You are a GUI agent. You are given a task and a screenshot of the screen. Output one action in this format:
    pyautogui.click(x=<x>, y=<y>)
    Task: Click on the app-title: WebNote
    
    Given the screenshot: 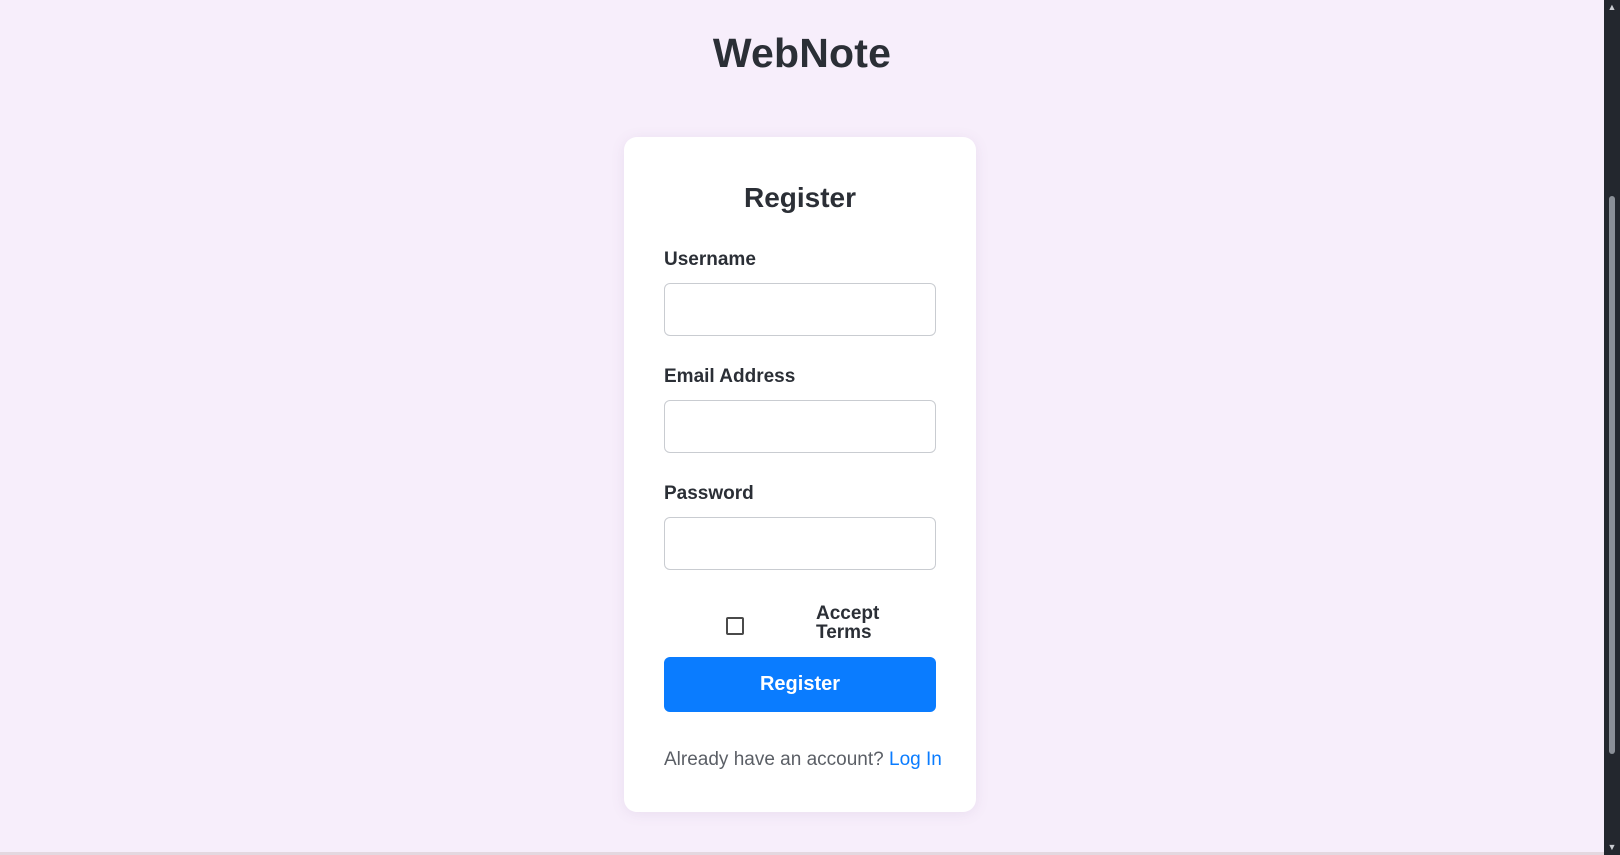 What is the action you would take?
    pyautogui.click(x=802, y=53)
    